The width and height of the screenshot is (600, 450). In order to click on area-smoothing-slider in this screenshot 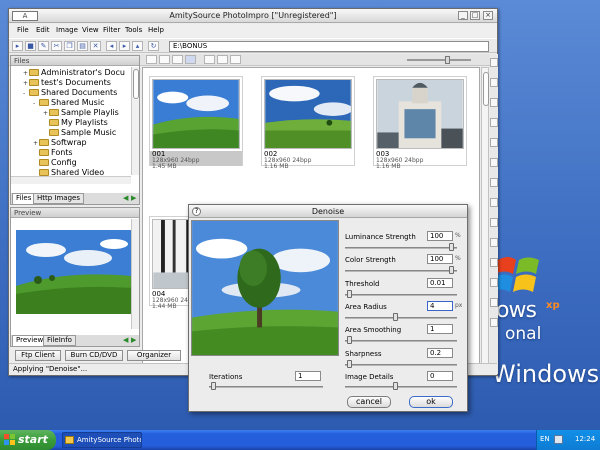, I will do `click(401, 341)`.